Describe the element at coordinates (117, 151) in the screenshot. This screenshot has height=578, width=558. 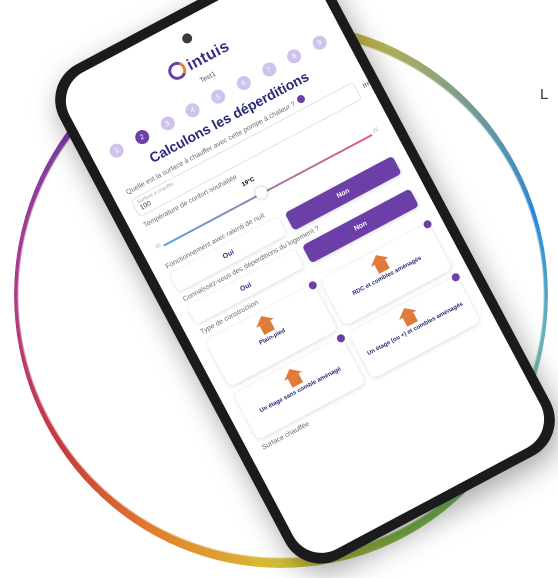
I see `step-1: 1` at that location.